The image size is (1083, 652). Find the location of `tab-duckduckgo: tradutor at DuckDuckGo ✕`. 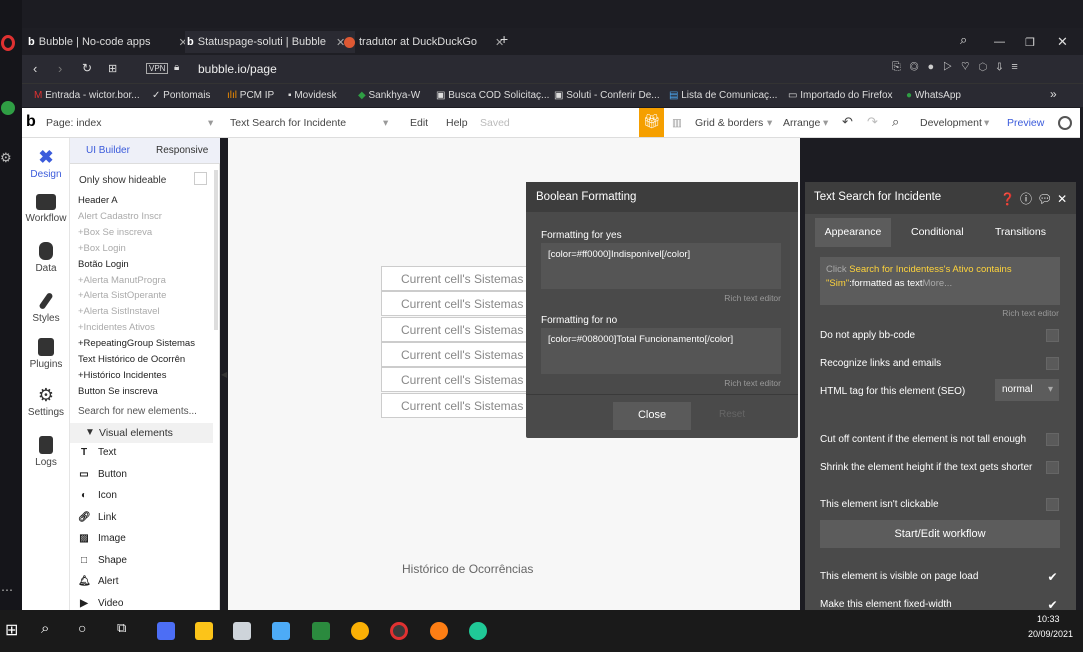

tab-duckduckgo: tradutor at DuckDuckGo ✕ is located at coordinates (424, 42).